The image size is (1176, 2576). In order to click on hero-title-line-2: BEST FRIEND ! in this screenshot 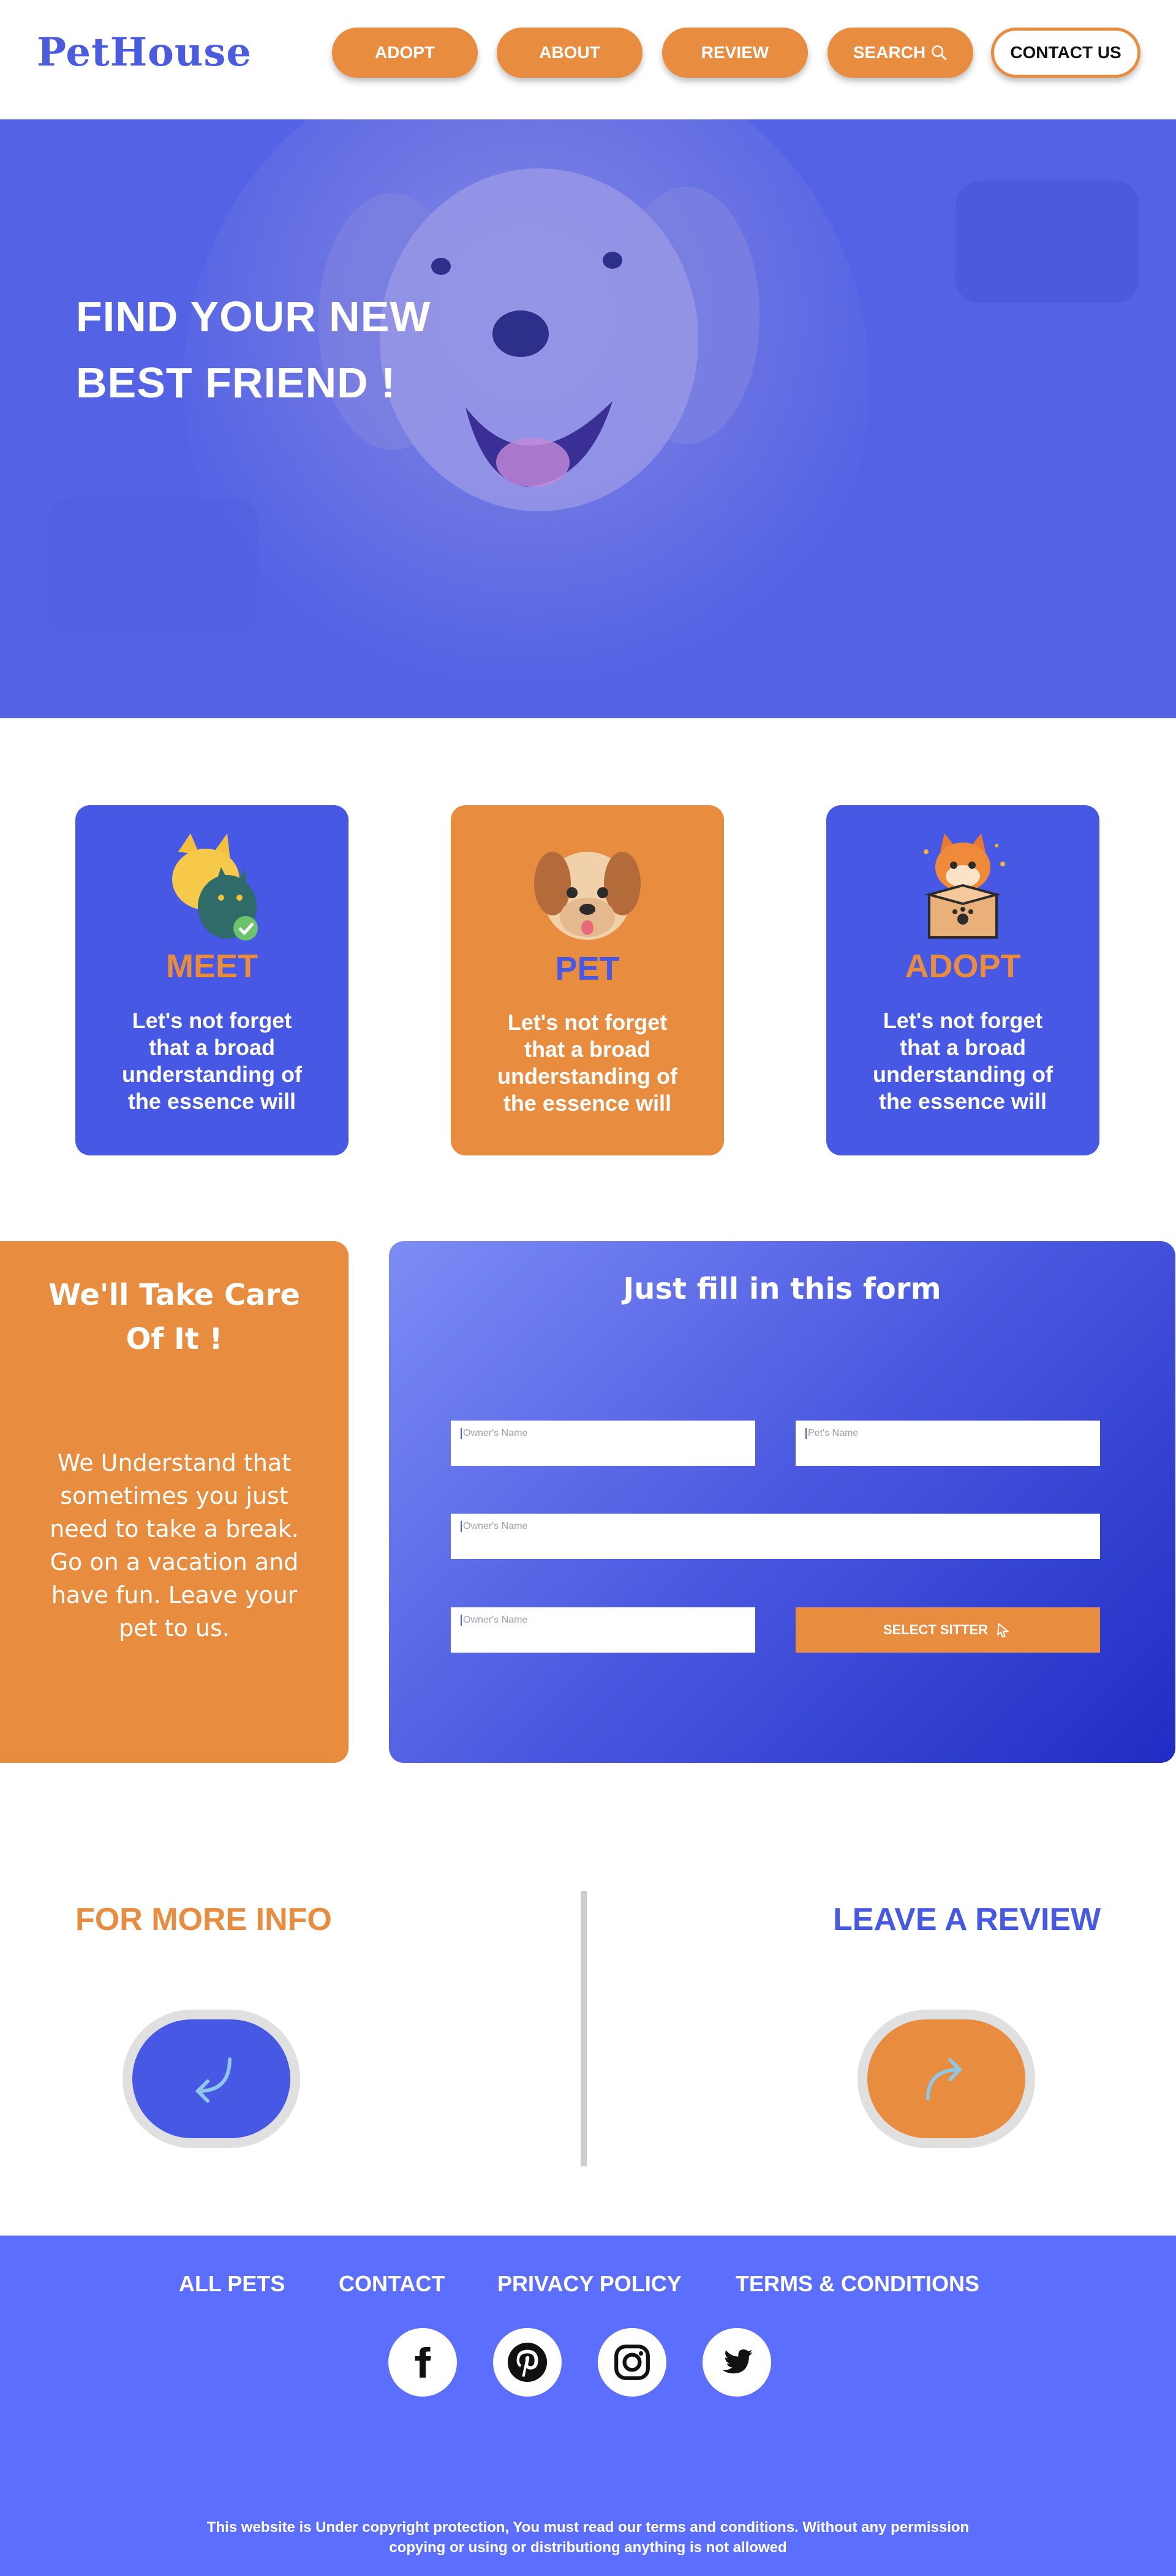, I will do `click(236, 383)`.